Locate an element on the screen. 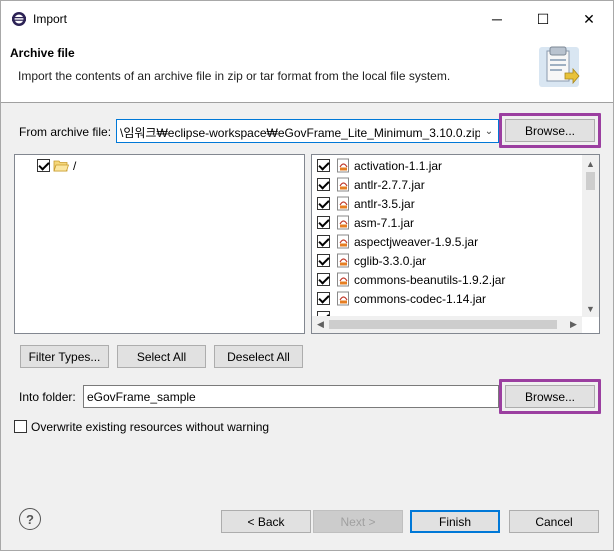 This screenshot has height=551, width=614. tree-item-label: / is located at coordinates (75, 166).